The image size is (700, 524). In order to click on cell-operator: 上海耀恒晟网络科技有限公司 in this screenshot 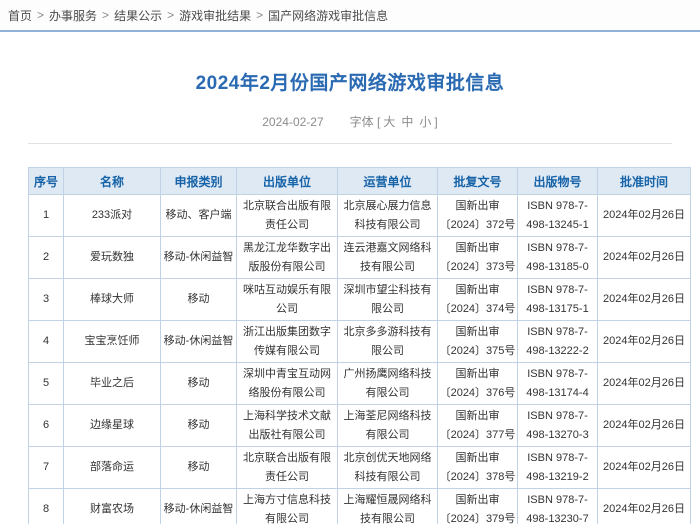, I will do `click(387, 506)`.